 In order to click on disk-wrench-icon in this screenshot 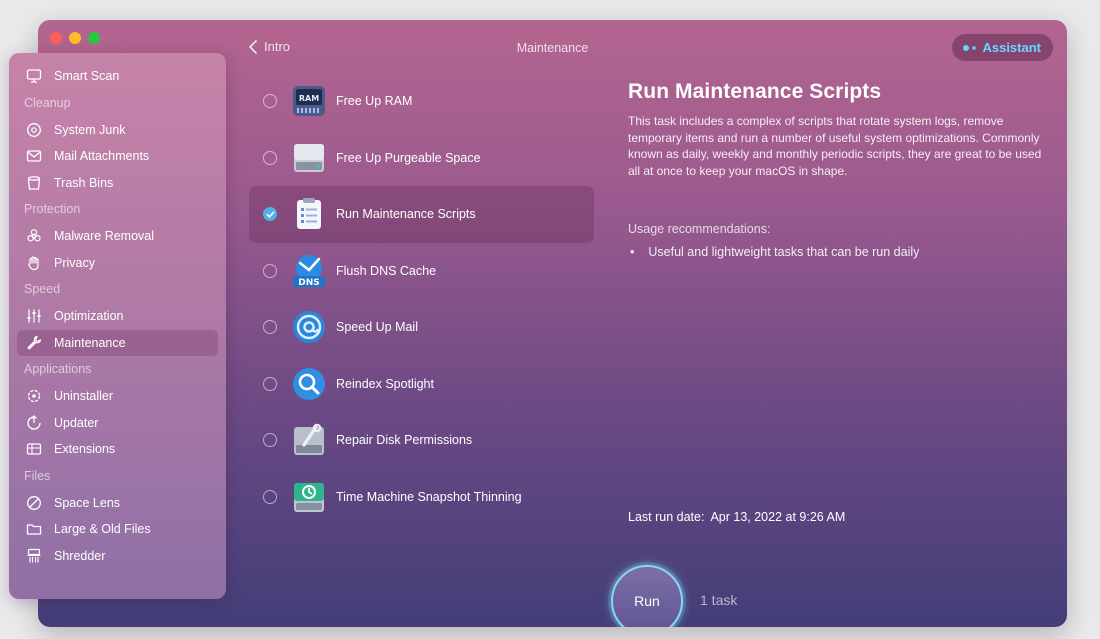, I will do `click(309, 440)`.